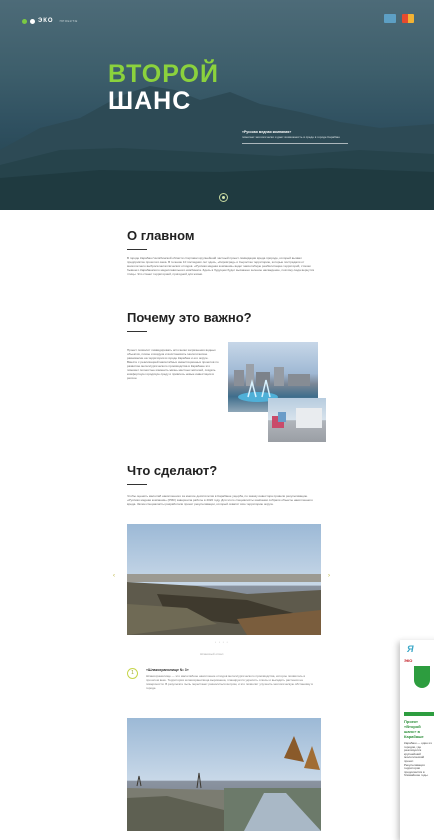 The height and width of the screenshot is (840, 434). What do you see at coordinates (161, 235) in the screenshot?
I see `about-heading: О главном` at bounding box center [161, 235].